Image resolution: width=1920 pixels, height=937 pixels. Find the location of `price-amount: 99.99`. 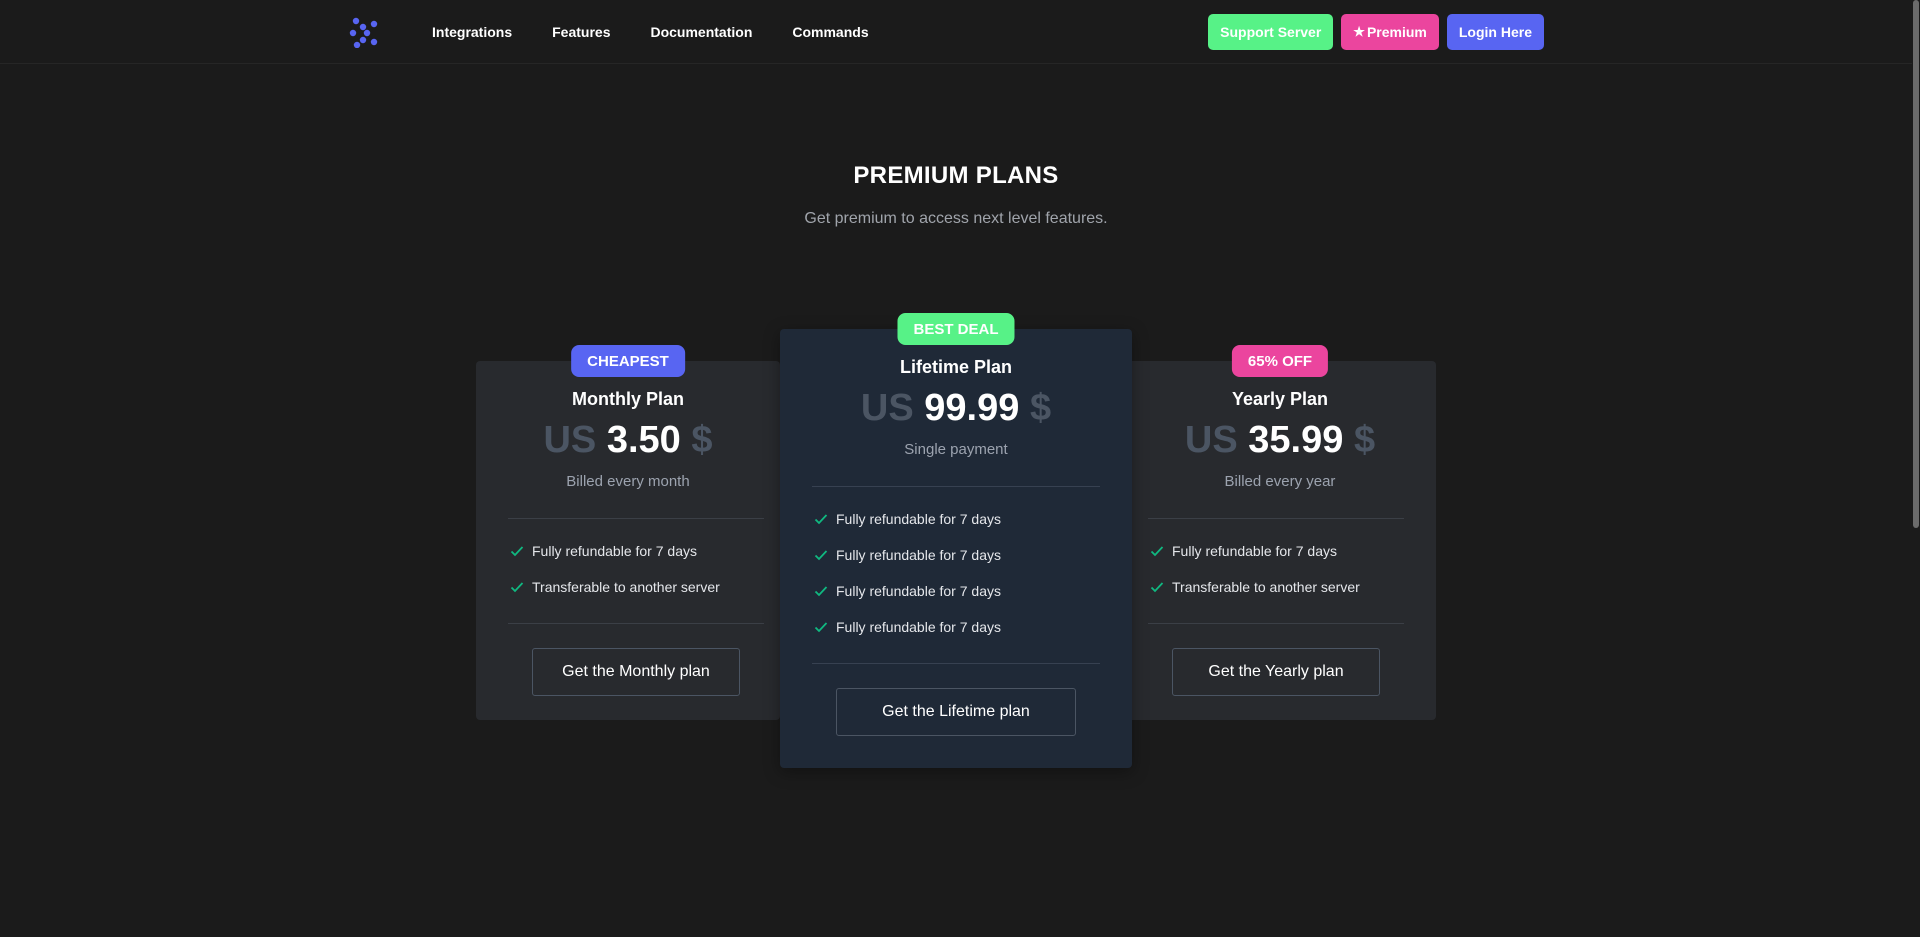

price-amount: 99.99 is located at coordinates (972, 408).